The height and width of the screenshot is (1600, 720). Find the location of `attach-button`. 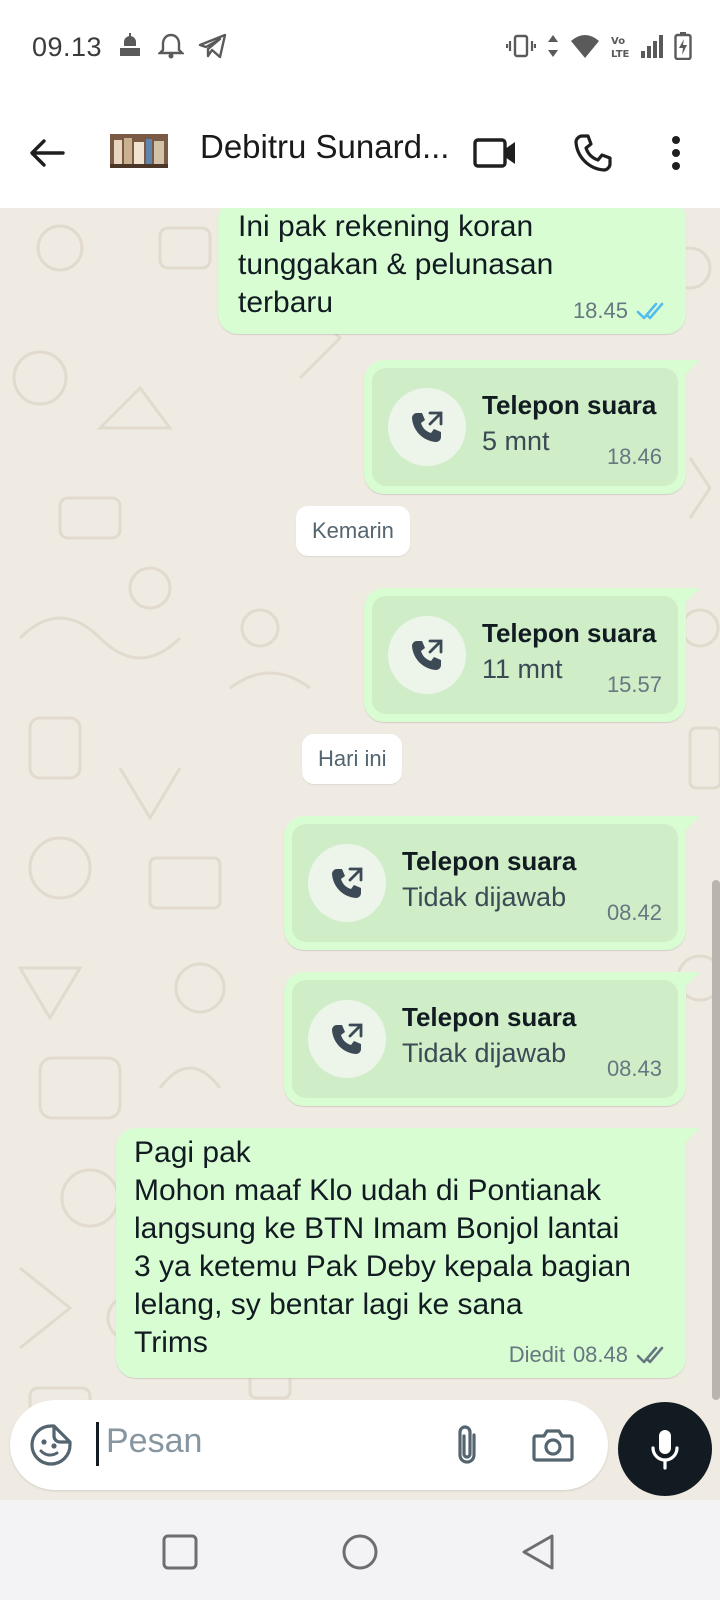

attach-button is located at coordinates (467, 1445).